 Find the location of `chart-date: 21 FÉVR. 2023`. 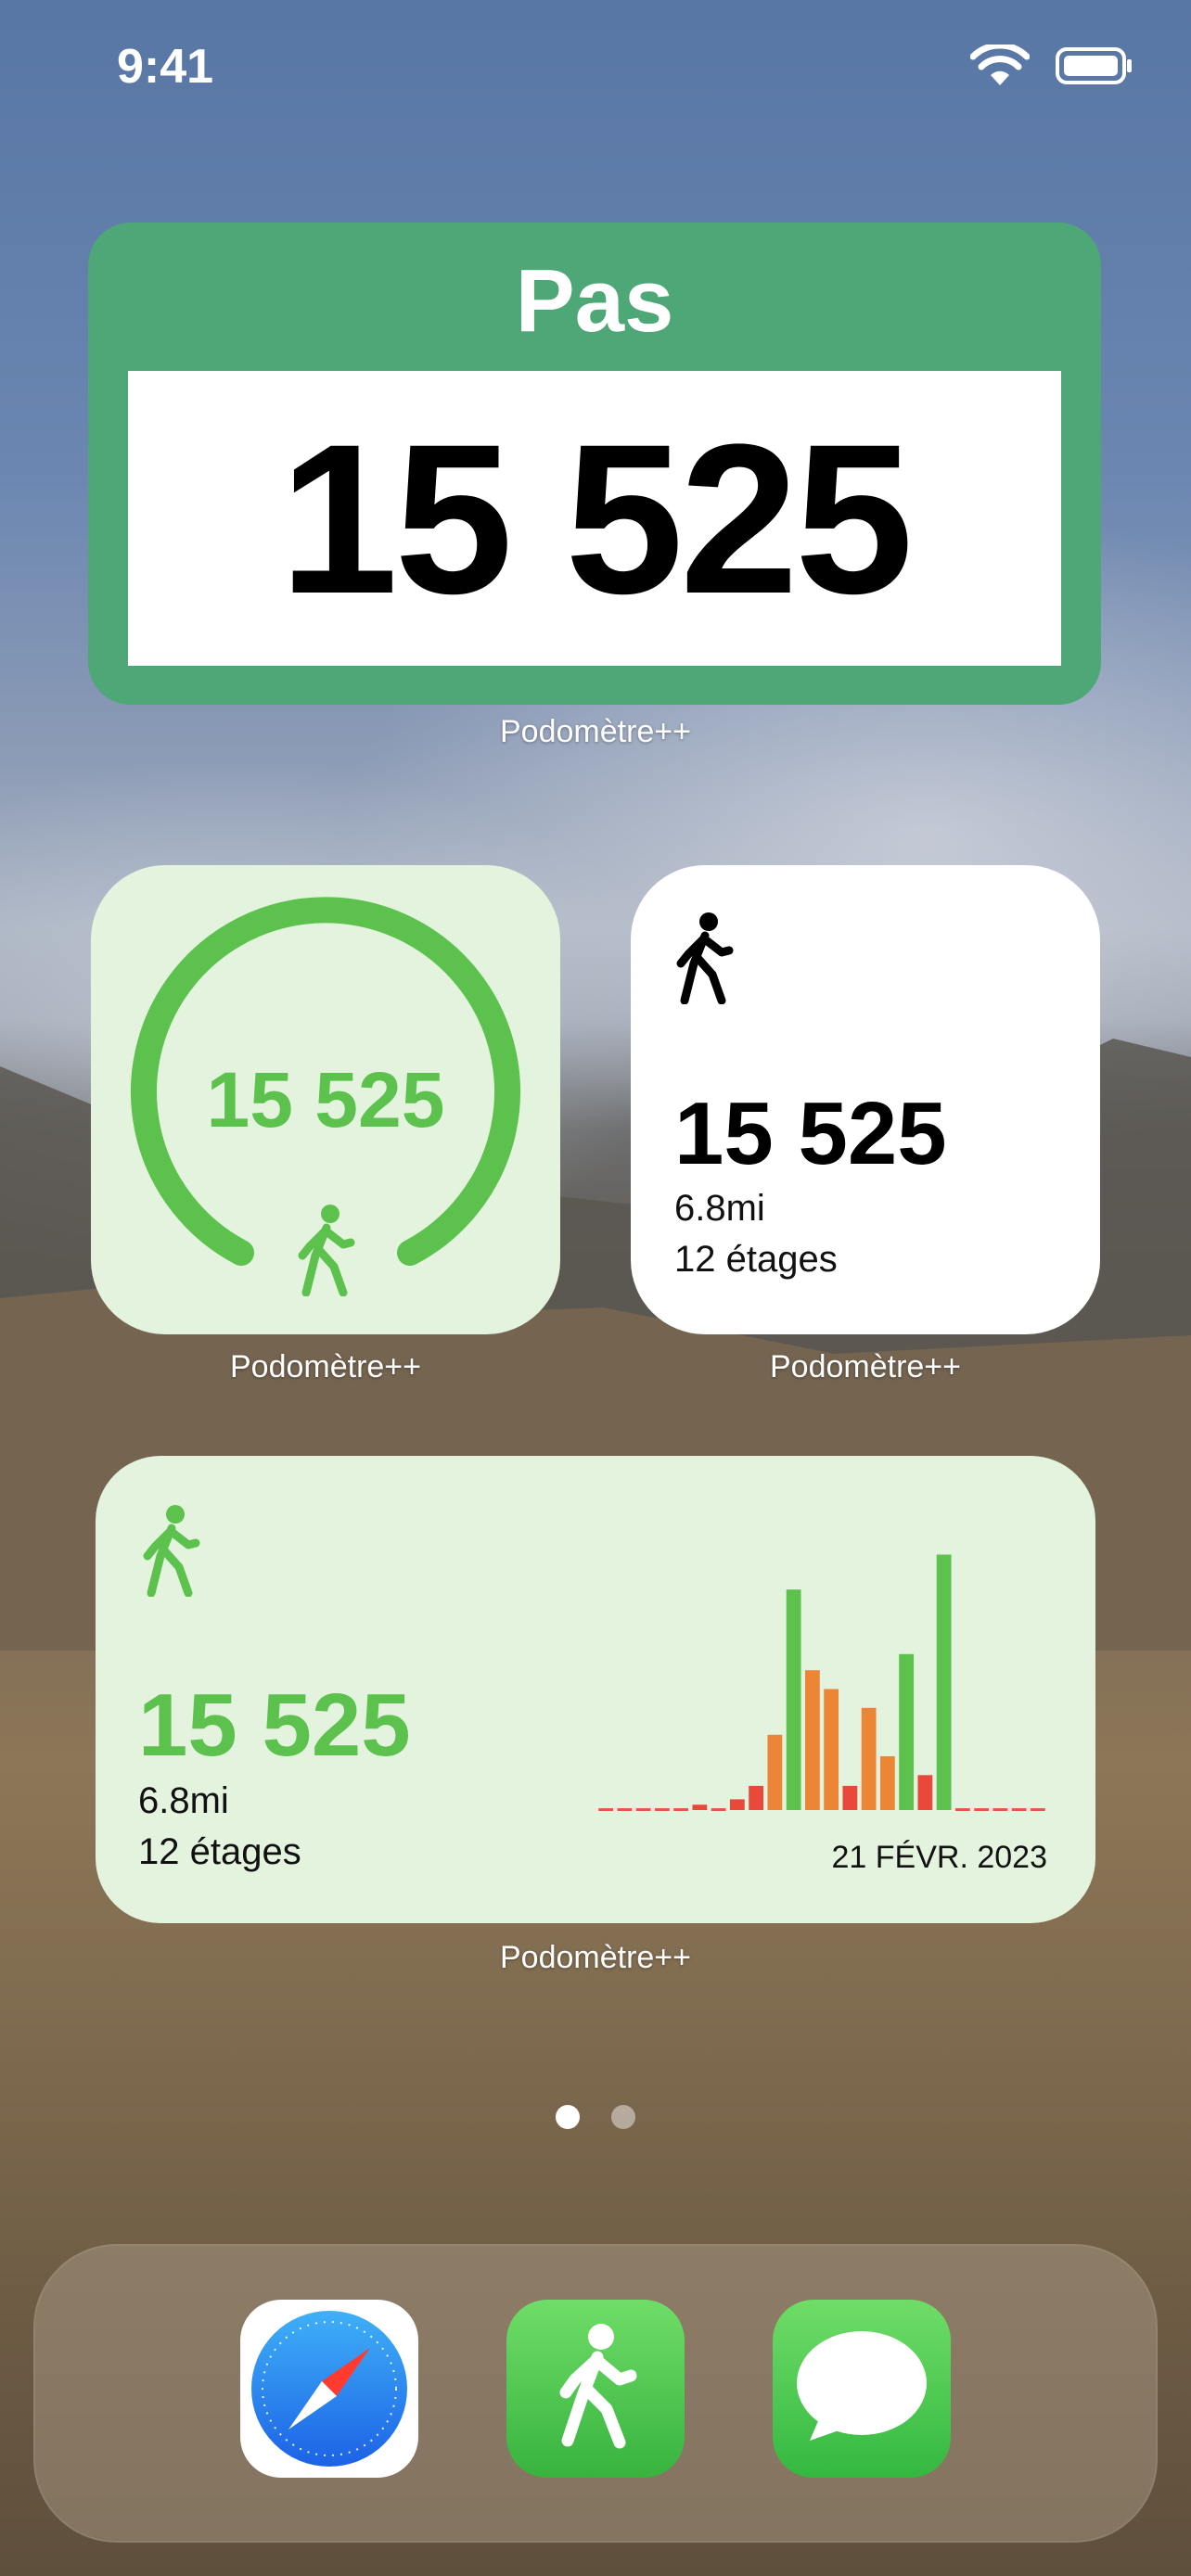

chart-date: 21 FÉVR. 2023 is located at coordinates (939, 1858).